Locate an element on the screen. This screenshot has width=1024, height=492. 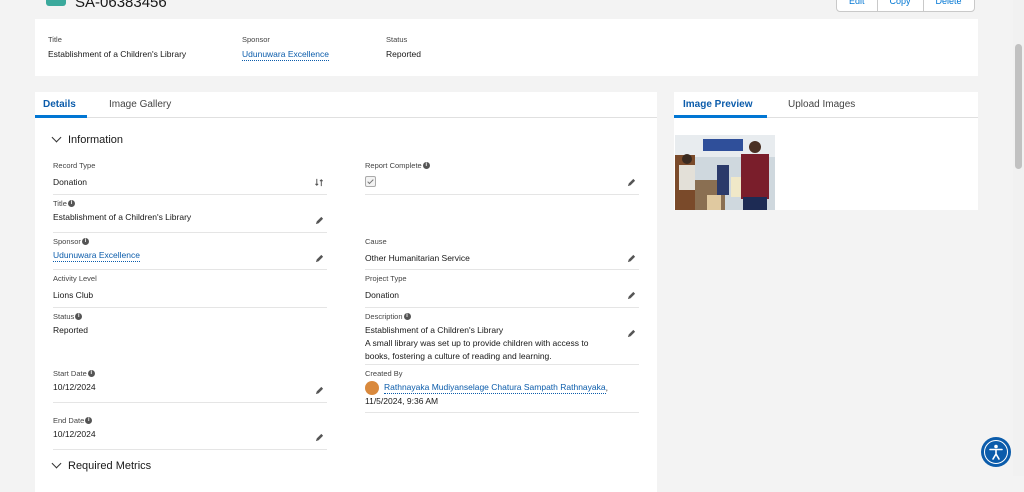
tab-details: Details is located at coordinates (59, 104).